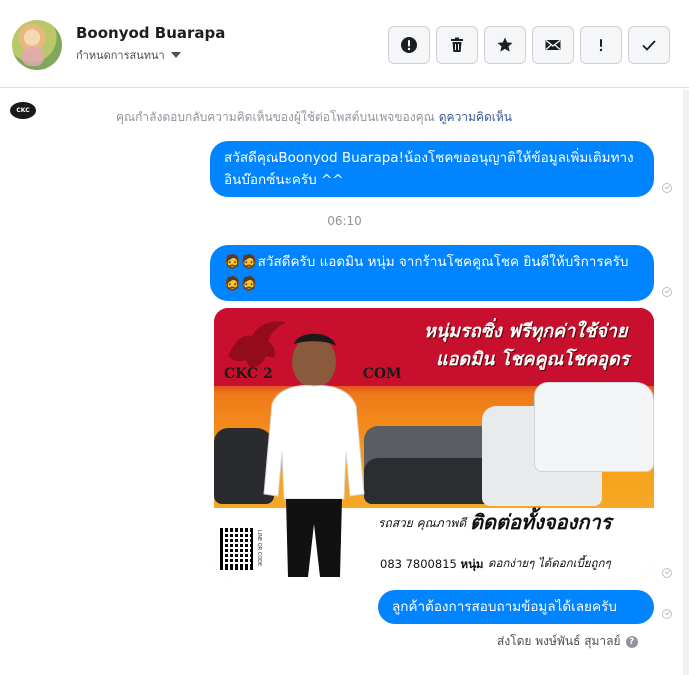  Describe the element at coordinates (594, 427) in the screenshot. I see `car-graphic` at that location.